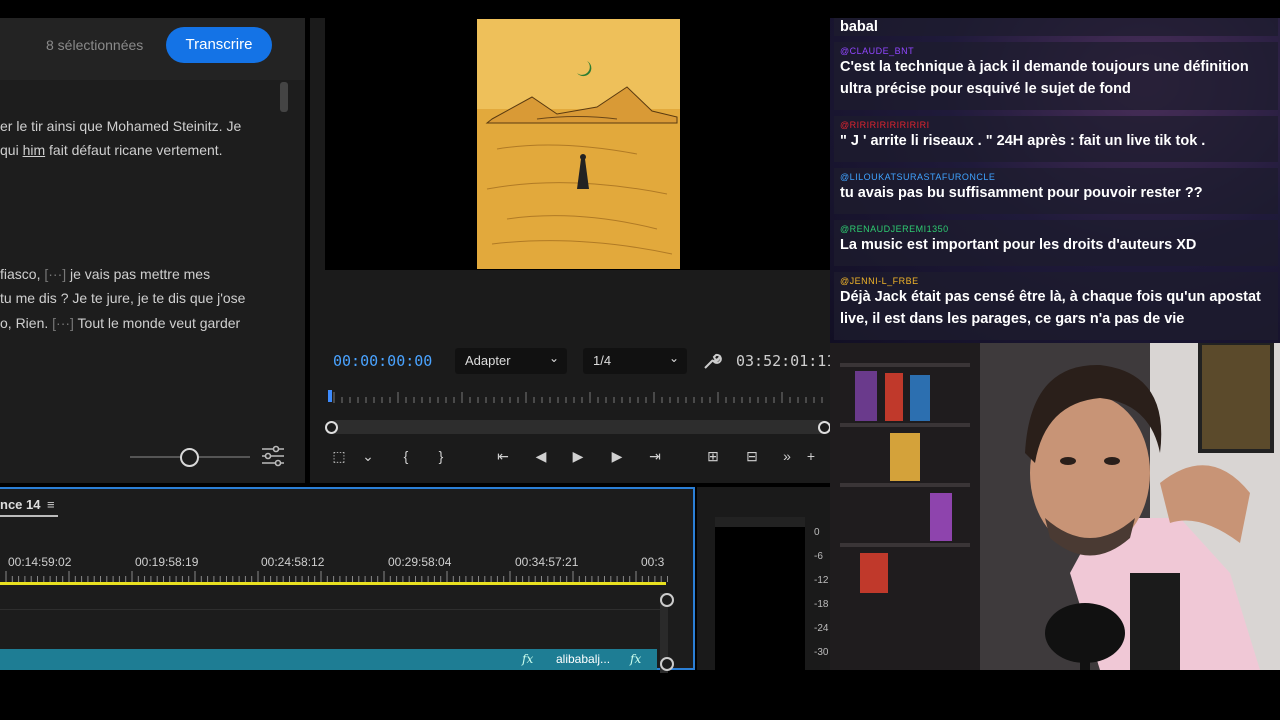  Describe the element at coordinates (138, 274) in the screenshot. I see `transcript-text: je vais pas mettre mes` at that location.